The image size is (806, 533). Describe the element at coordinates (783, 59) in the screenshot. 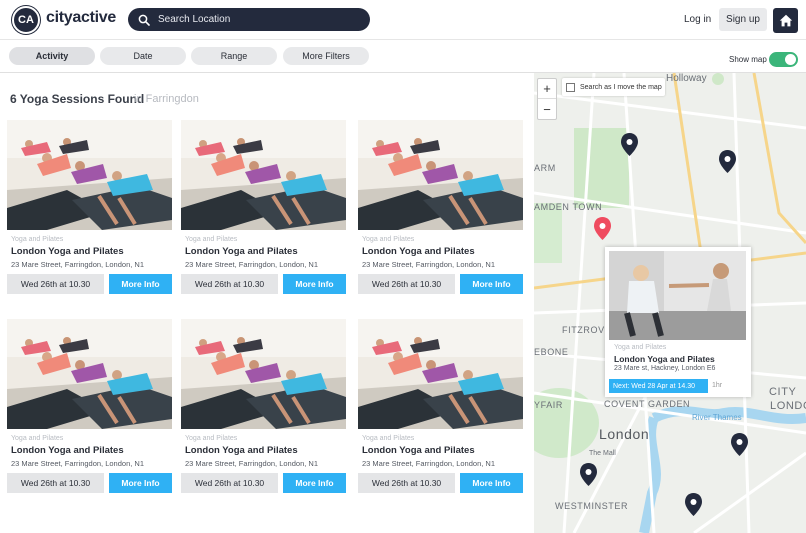

I see `show-map-toggle` at that location.